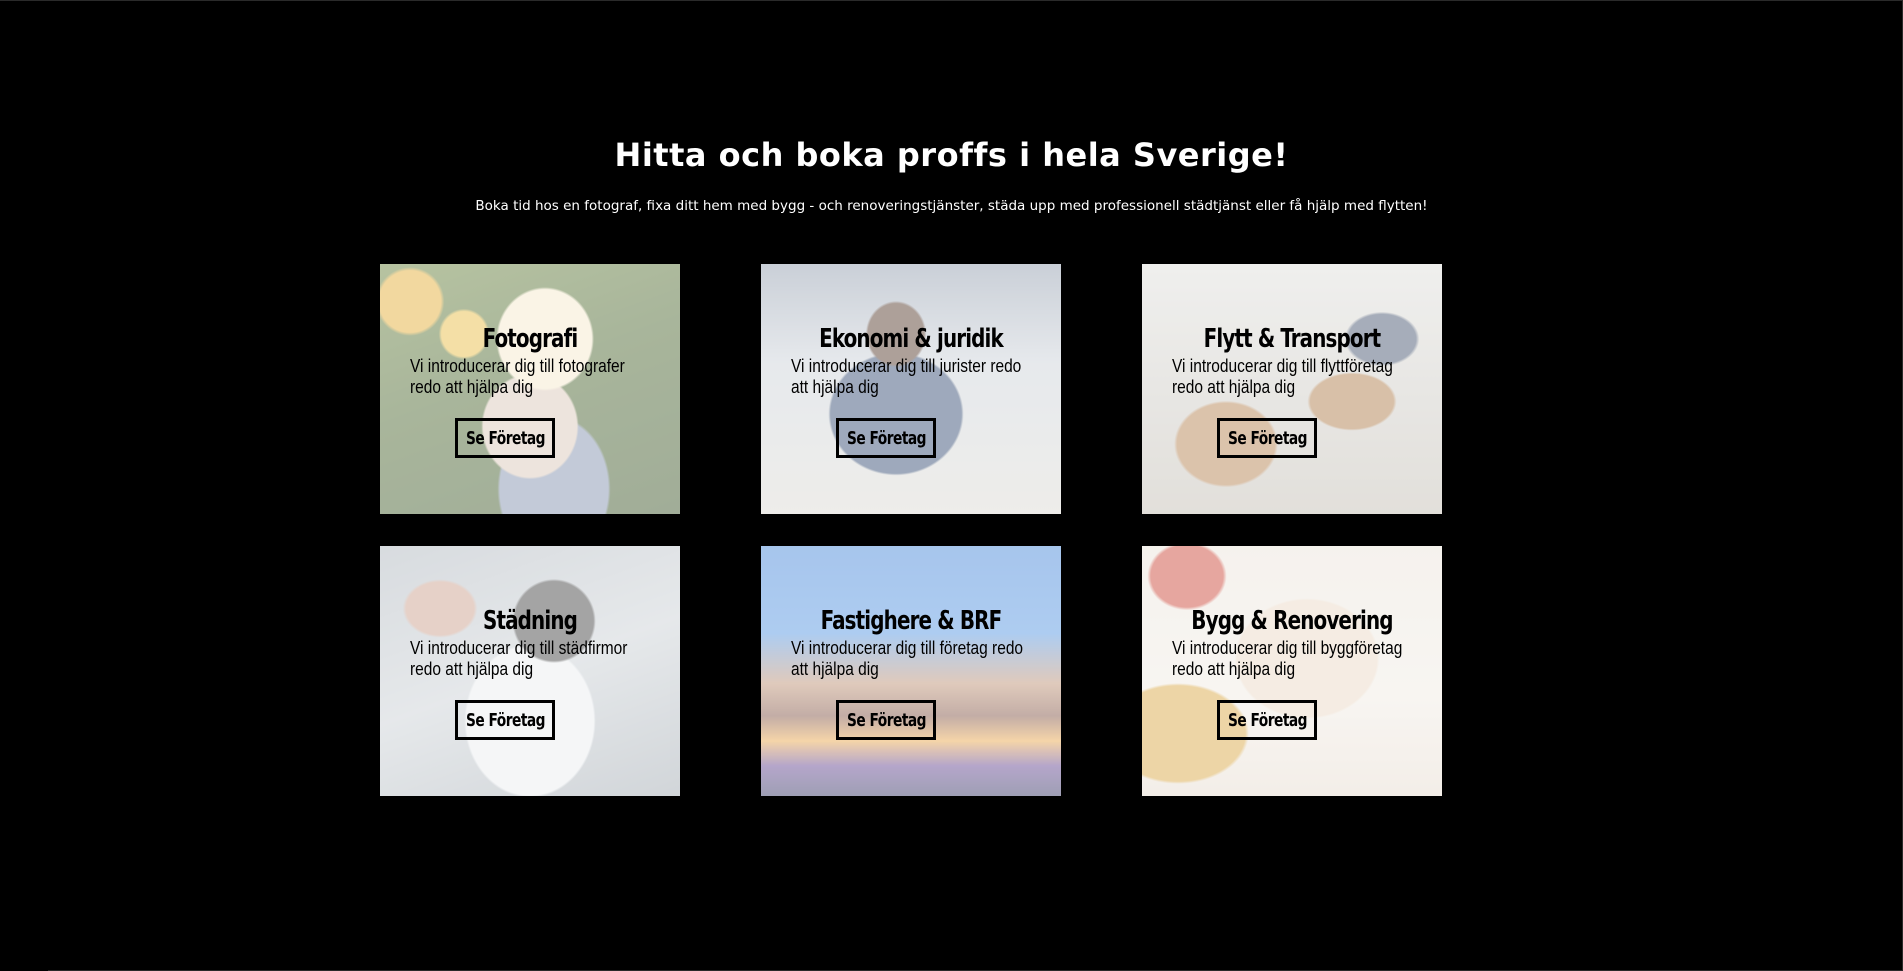 This screenshot has height=971, width=1903. I want to click on se-foretag-button-bygg: Se Företag, so click(1267, 720).